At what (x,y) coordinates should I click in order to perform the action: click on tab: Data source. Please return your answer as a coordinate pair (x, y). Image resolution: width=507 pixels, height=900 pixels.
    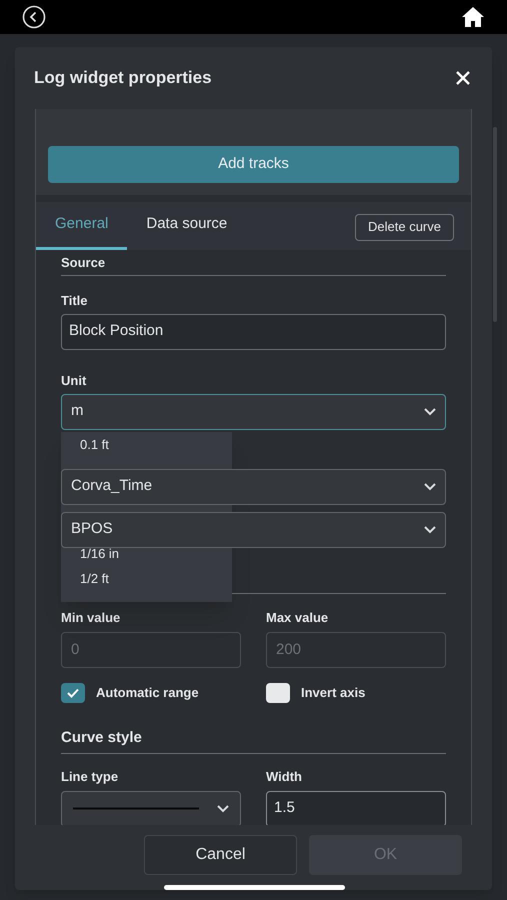
    Looking at the image, I should click on (186, 226).